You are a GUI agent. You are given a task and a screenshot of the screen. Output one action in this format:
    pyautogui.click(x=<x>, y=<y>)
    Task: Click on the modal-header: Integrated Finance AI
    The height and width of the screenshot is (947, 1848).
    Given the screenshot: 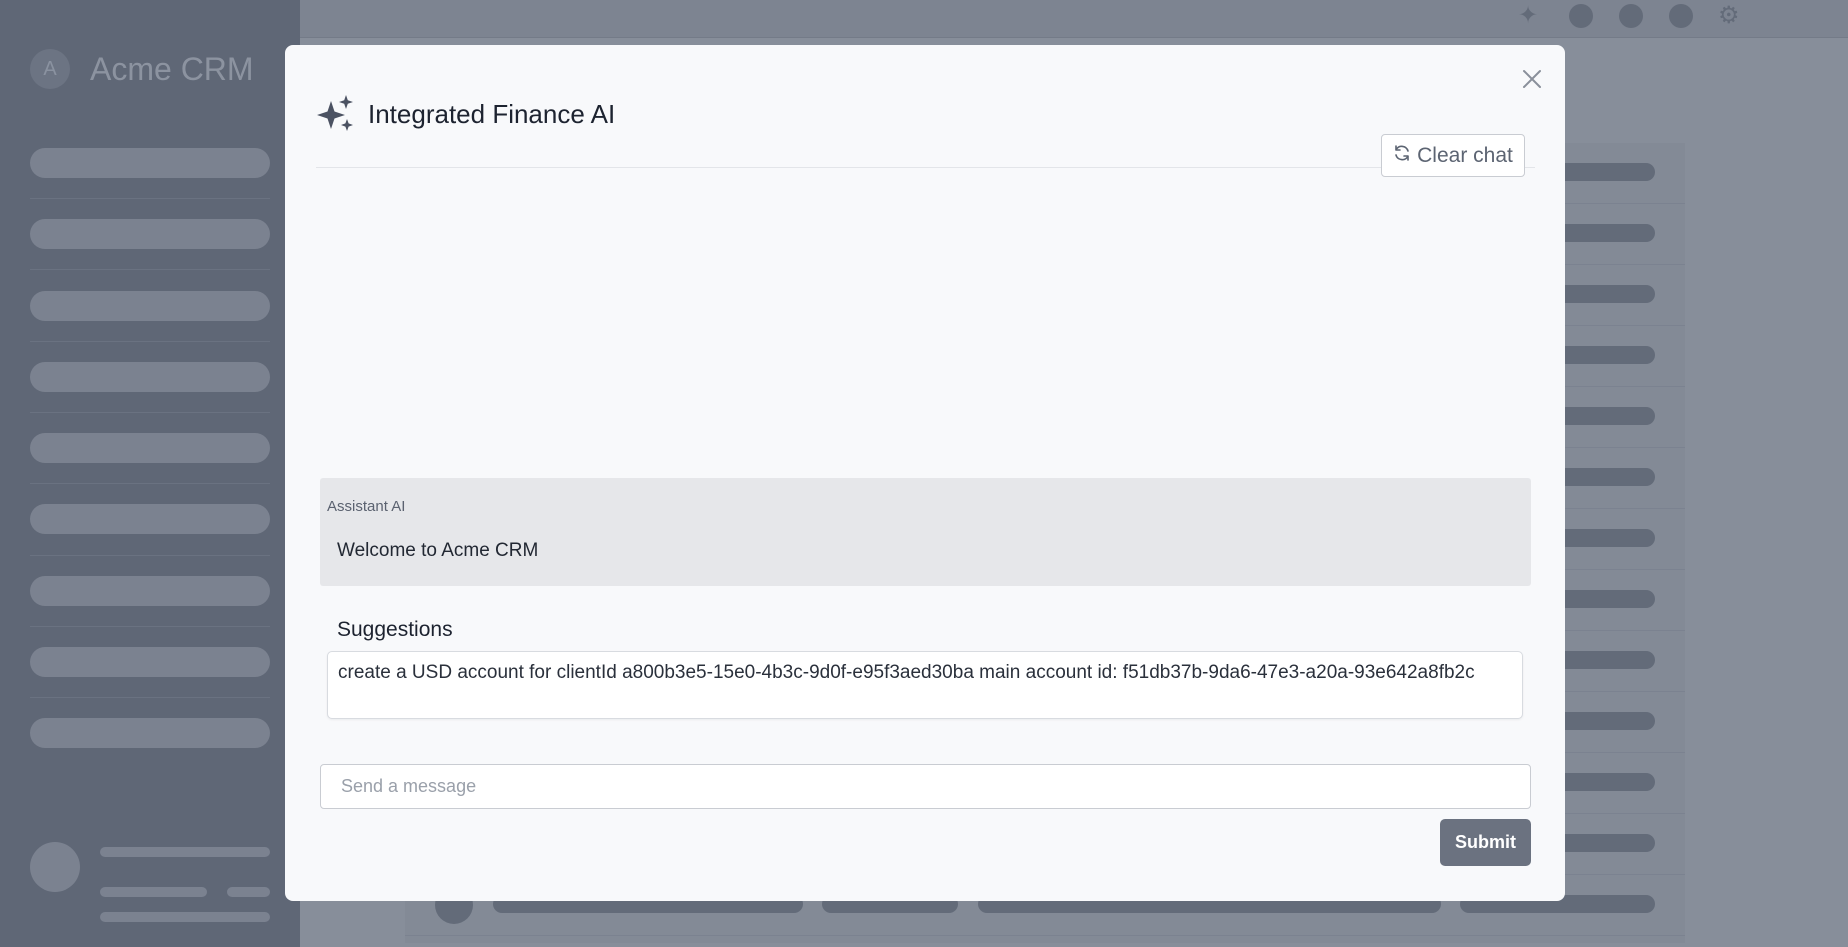 What is the action you would take?
    pyautogui.click(x=925, y=121)
    